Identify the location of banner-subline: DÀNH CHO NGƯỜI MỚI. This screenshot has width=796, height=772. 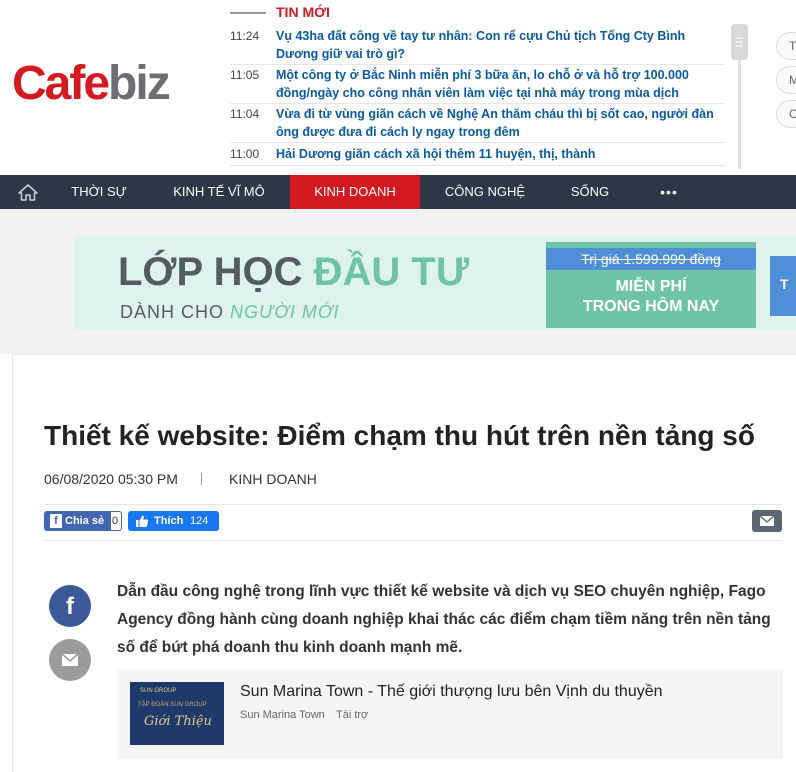
(230, 312).